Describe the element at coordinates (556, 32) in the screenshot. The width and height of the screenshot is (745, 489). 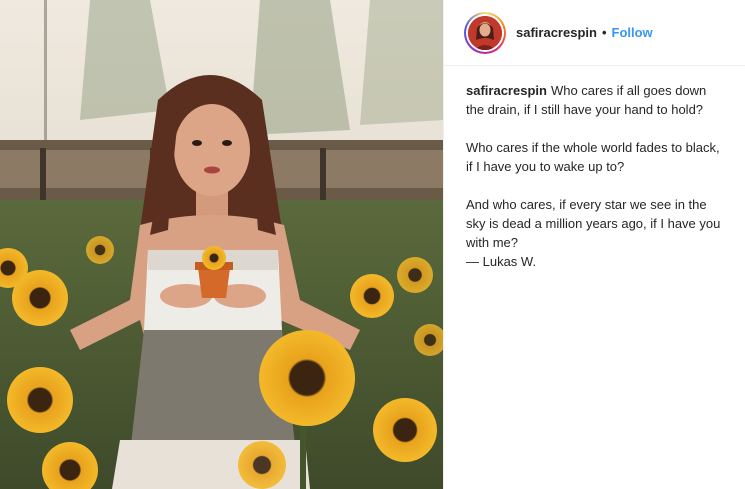
I see `username-link: safiracrespin` at that location.